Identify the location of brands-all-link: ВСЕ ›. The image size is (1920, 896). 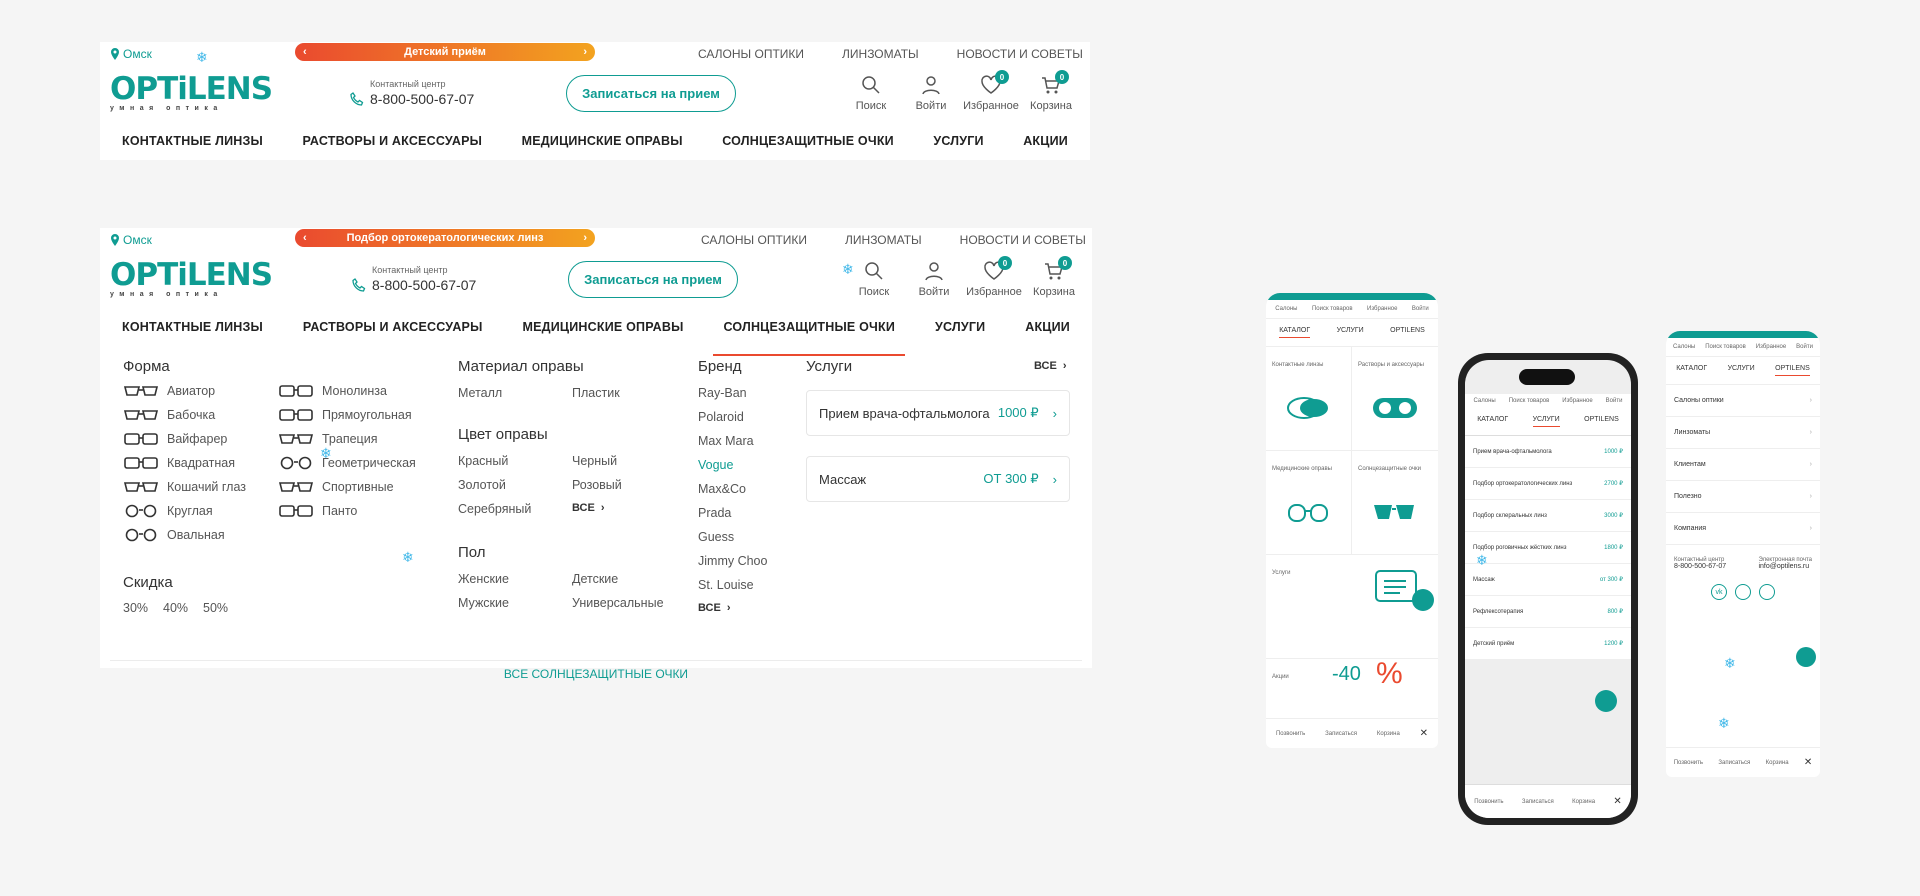
(714, 608).